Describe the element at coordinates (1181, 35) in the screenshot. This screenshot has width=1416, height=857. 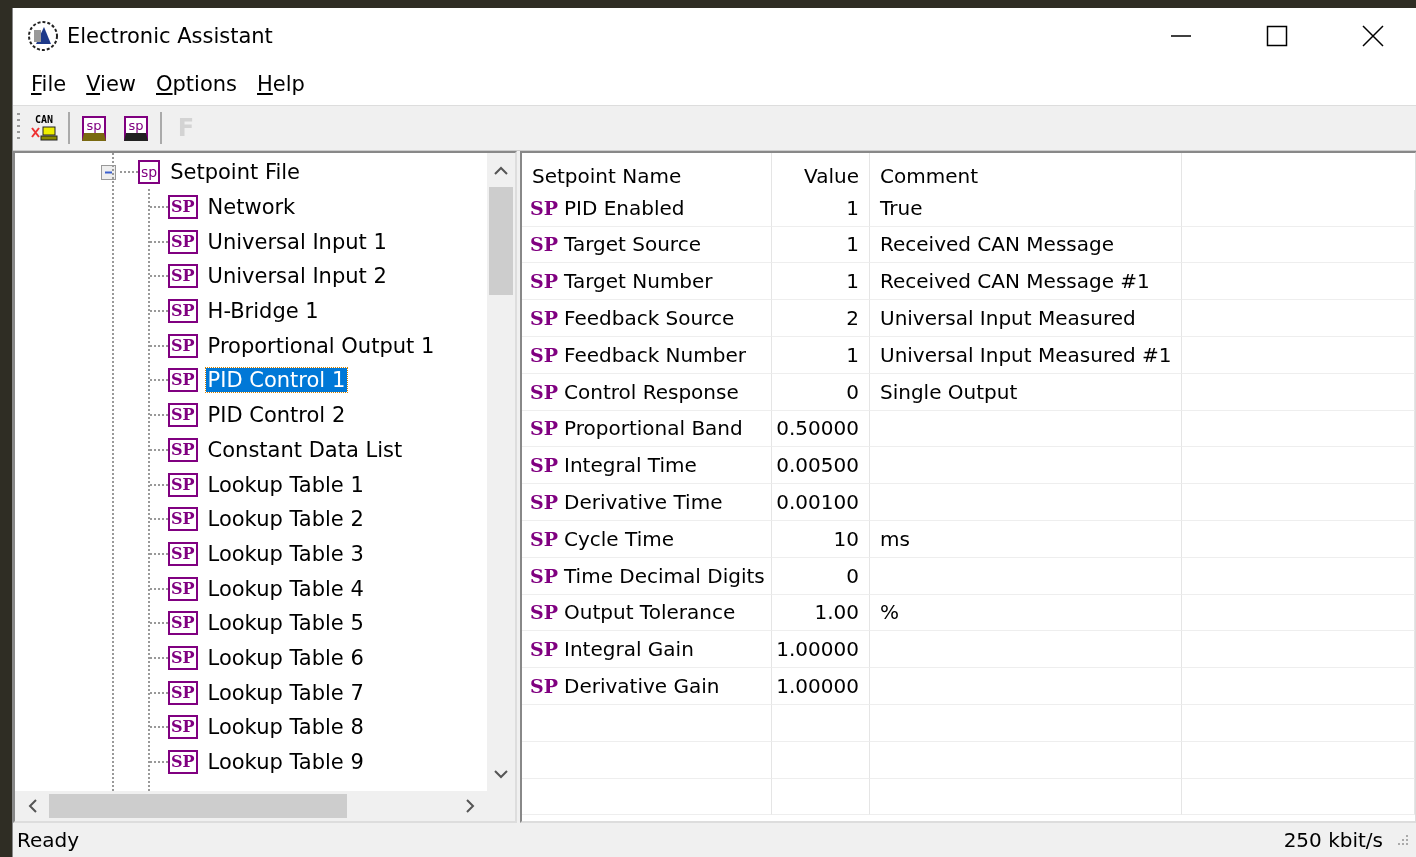
I see `minimize-icon` at that location.